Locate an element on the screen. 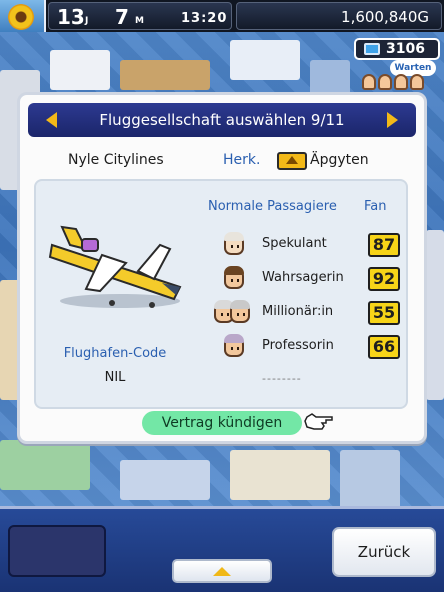  points-badge: 3106 is located at coordinates (397, 49).